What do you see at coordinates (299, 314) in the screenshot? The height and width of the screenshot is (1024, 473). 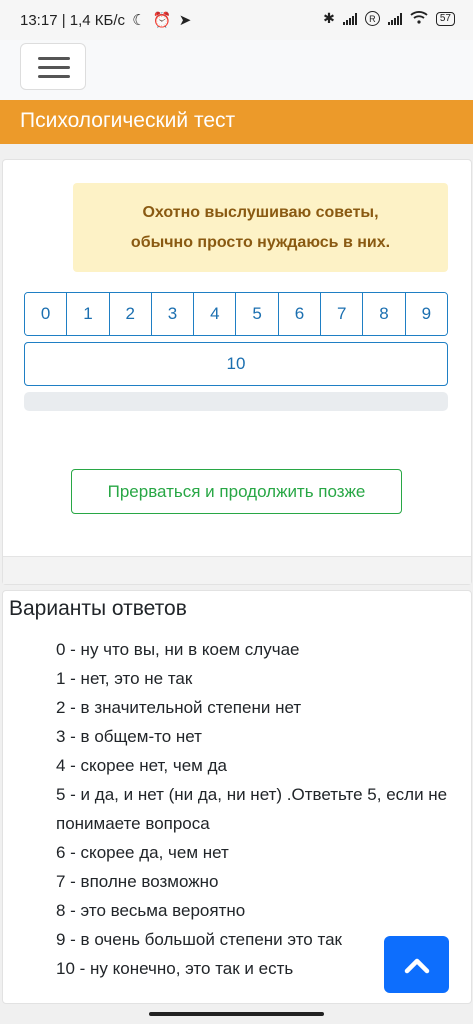 I see `answer-option-6: 6` at bounding box center [299, 314].